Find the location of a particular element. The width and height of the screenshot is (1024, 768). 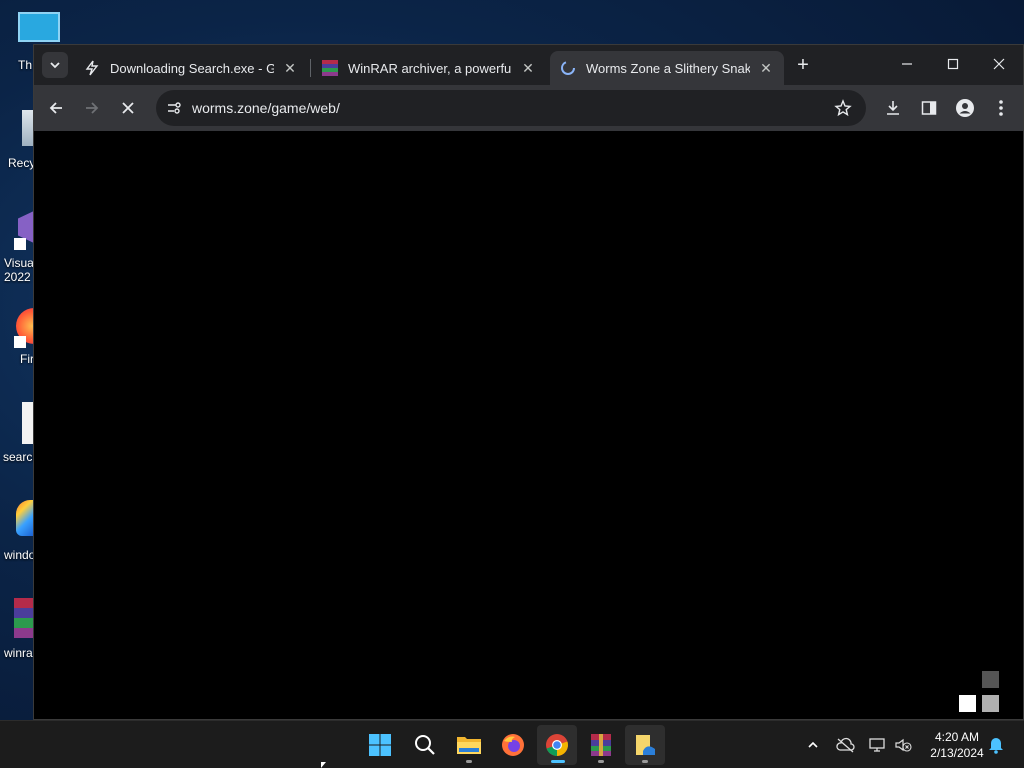

minimize-icon is located at coordinates (907, 64).